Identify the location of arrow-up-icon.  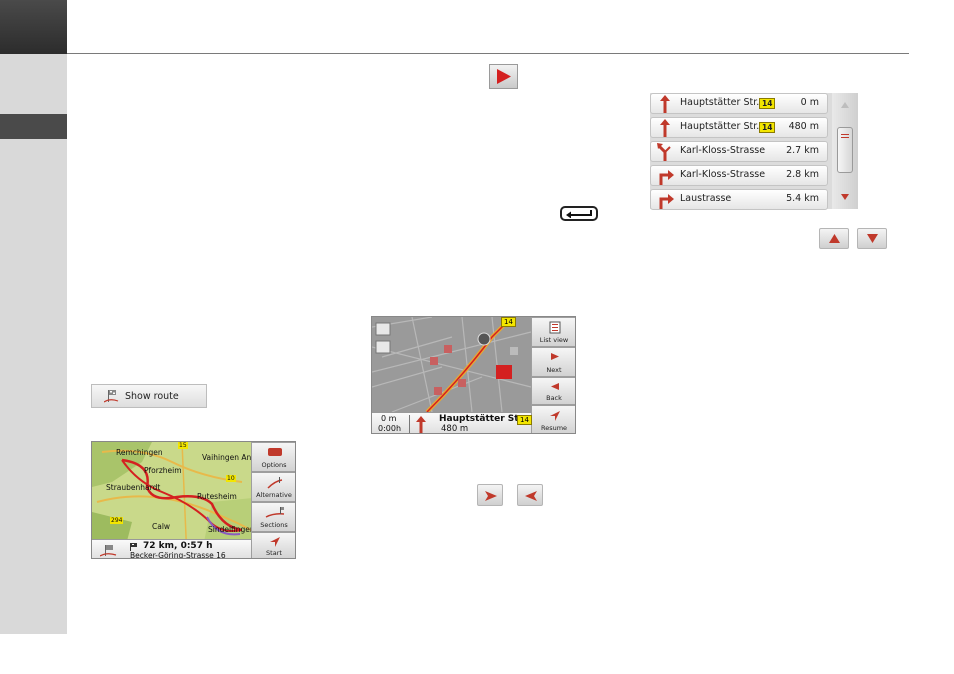
(834, 238).